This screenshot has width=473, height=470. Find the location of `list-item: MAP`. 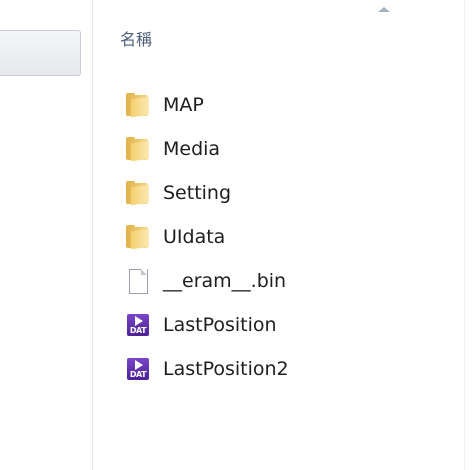

list-item: MAP is located at coordinates (207, 105).